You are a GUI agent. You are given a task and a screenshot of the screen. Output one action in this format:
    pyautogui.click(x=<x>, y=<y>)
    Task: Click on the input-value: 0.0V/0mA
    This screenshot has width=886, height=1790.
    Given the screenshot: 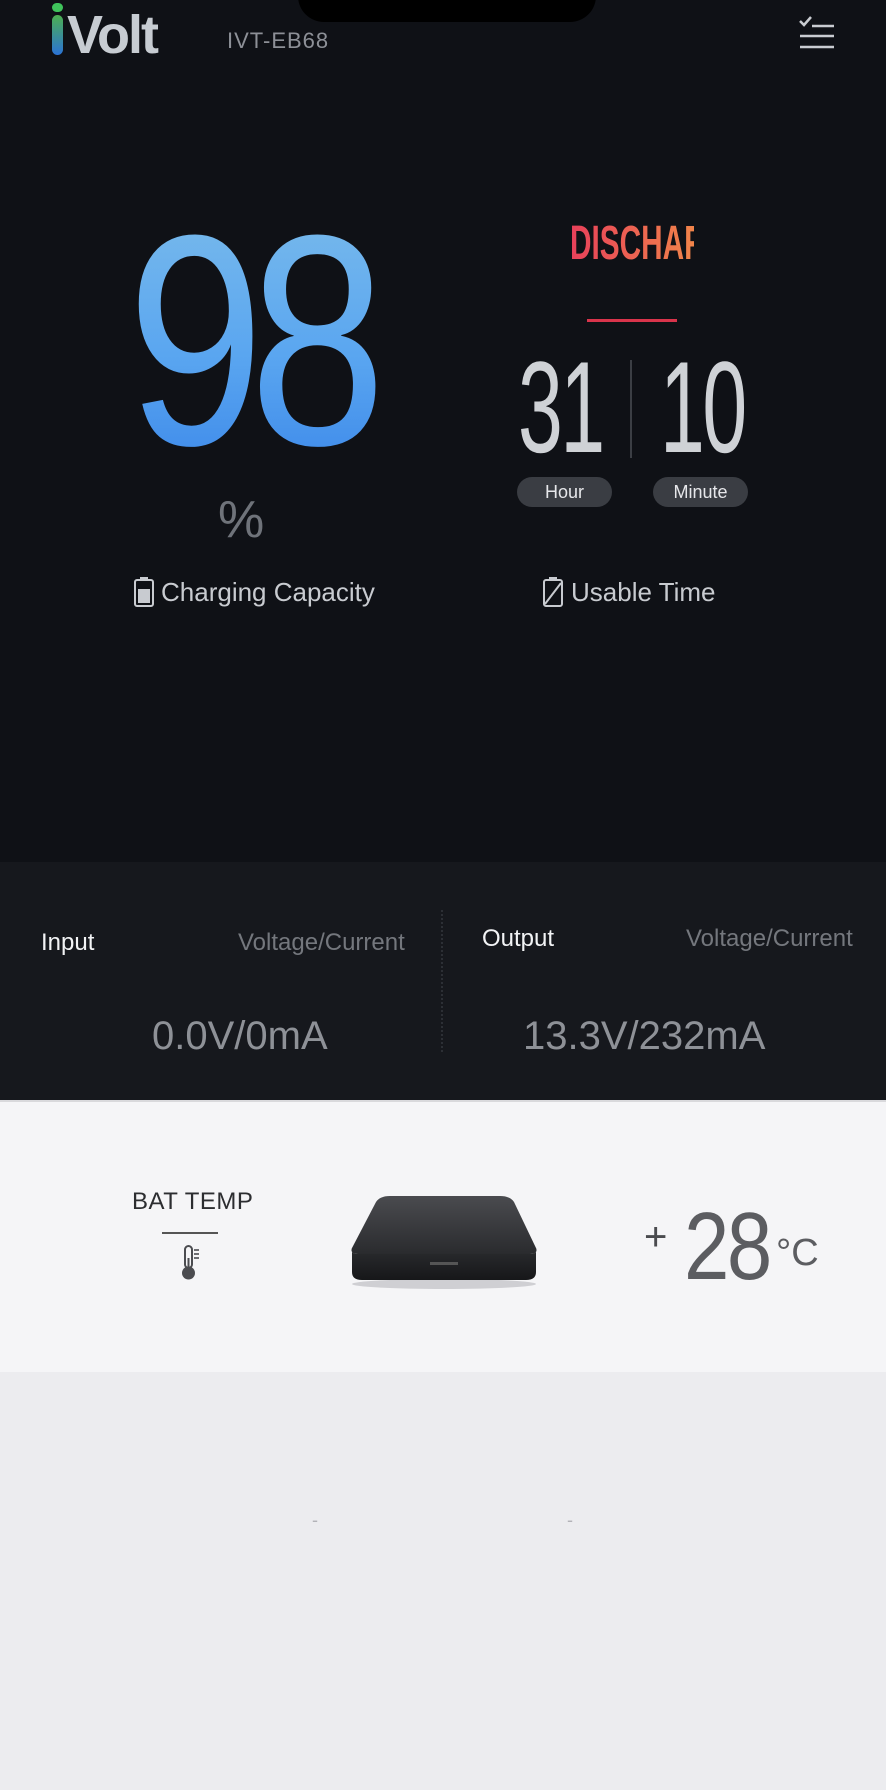 What is the action you would take?
    pyautogui.click(x=240, y=1036)
    